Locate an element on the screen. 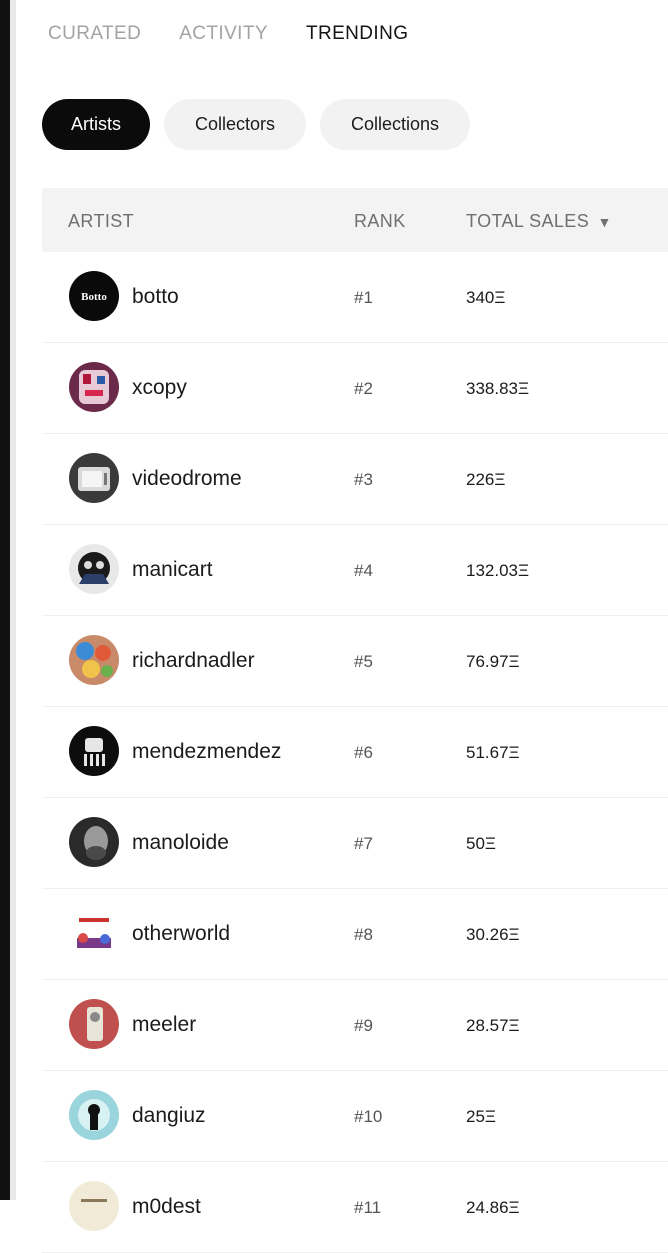 The image size is (668, 1253). artist-name: dangiuz is located at coordinates (169, 1115).